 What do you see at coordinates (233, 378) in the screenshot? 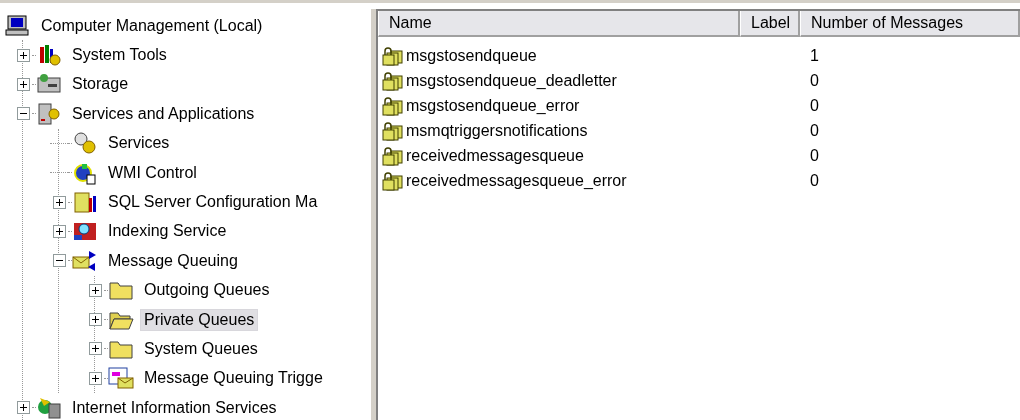
I see `tree-item: Message Queuing Trigge` at bounding box center [233, 378].